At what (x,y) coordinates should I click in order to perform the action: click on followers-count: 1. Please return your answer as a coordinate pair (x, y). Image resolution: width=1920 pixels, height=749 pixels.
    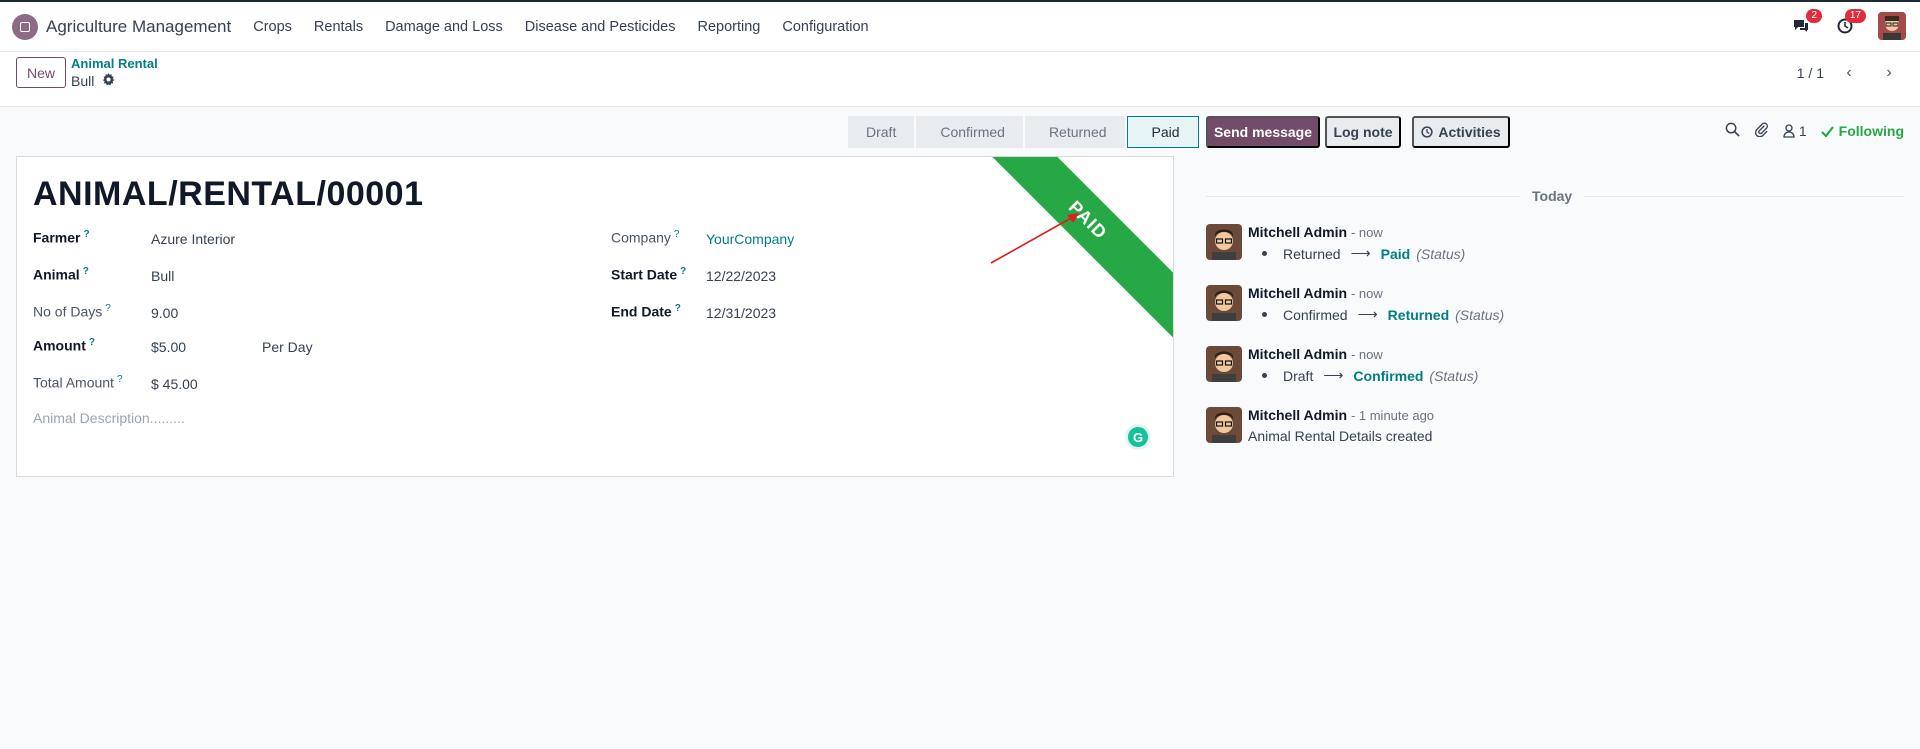
    Looking at the image, I should click on (1802, 131).